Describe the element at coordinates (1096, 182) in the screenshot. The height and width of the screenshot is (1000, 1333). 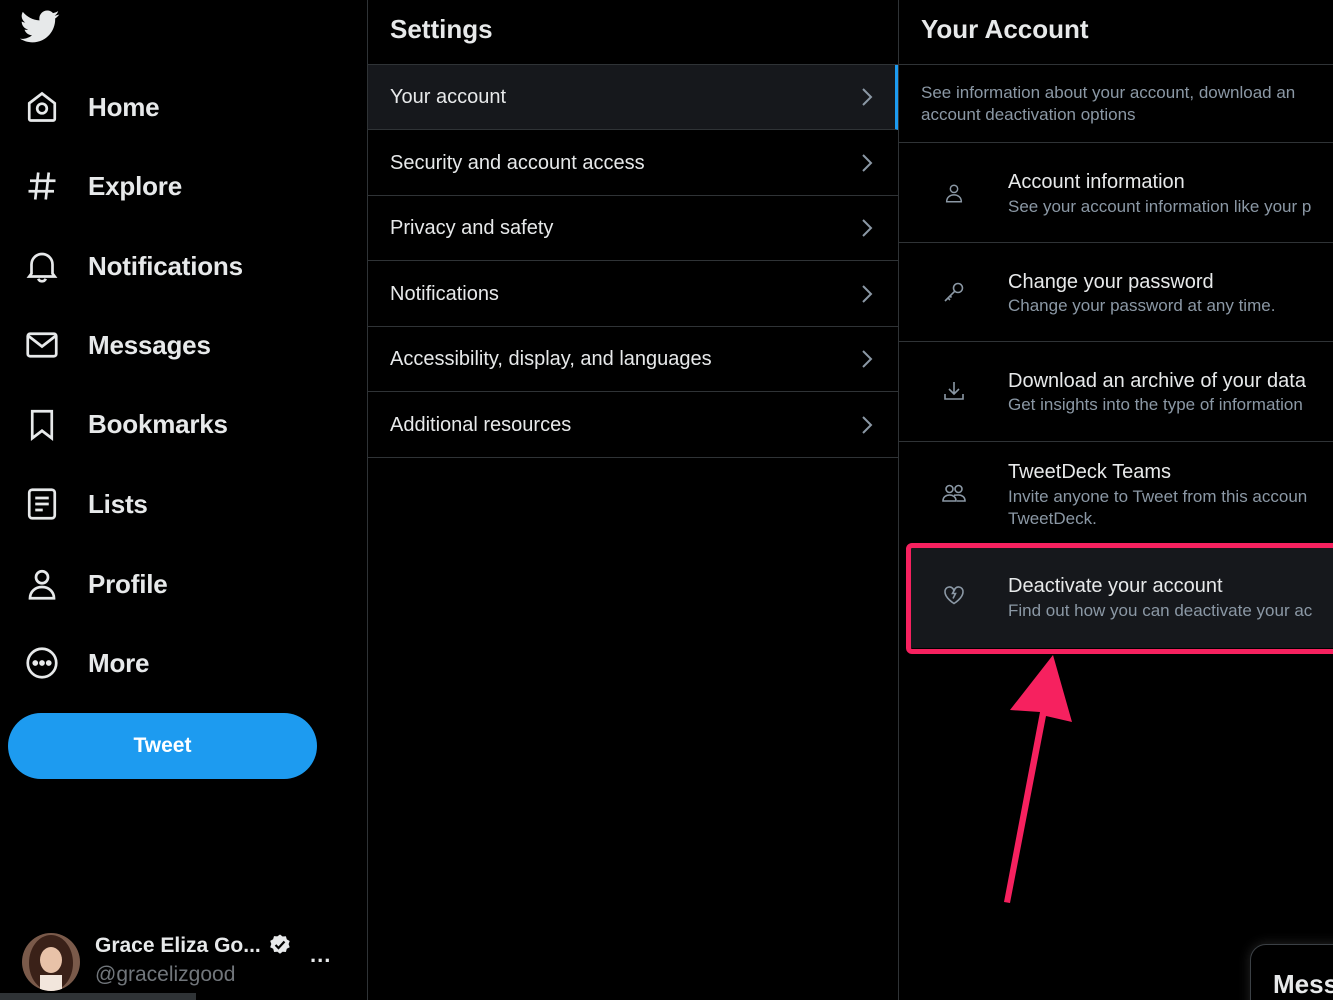
I see `account-item-title: Account information` at that location.